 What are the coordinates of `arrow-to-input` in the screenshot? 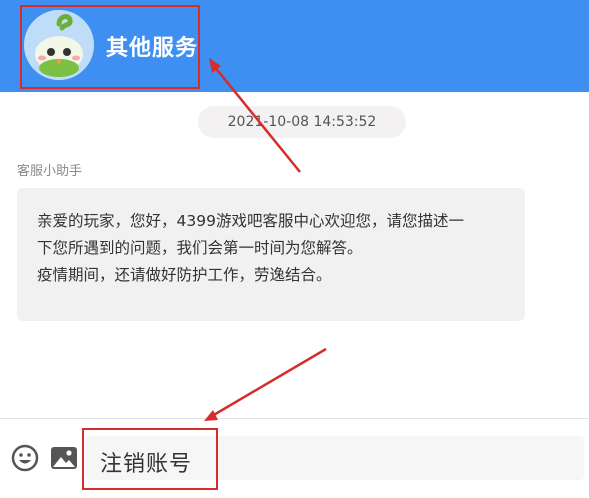 It's located at (265, 384).